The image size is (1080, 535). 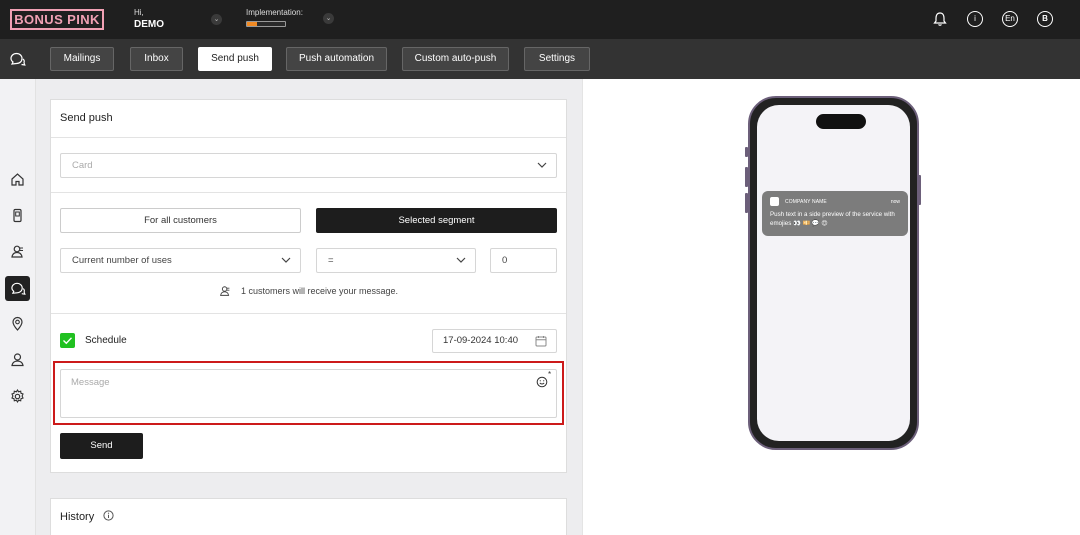 What do you see at coordinates (542, 382) in the screenshot?
I see `emoji-icon` at bounding box center [542, 382].